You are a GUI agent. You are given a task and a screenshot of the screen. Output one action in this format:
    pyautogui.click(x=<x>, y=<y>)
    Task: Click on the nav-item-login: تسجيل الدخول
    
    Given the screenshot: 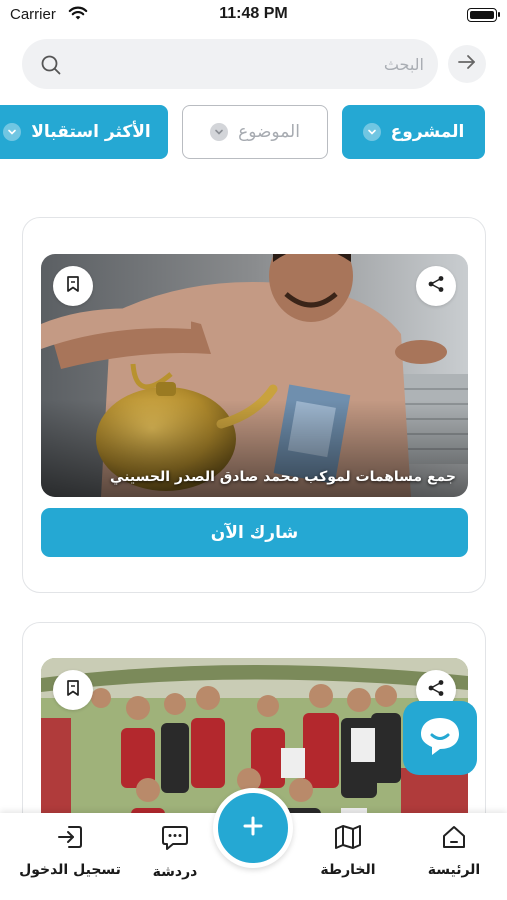 What is the action you would take?
    pyautogui.click(x=70, y=850)
    